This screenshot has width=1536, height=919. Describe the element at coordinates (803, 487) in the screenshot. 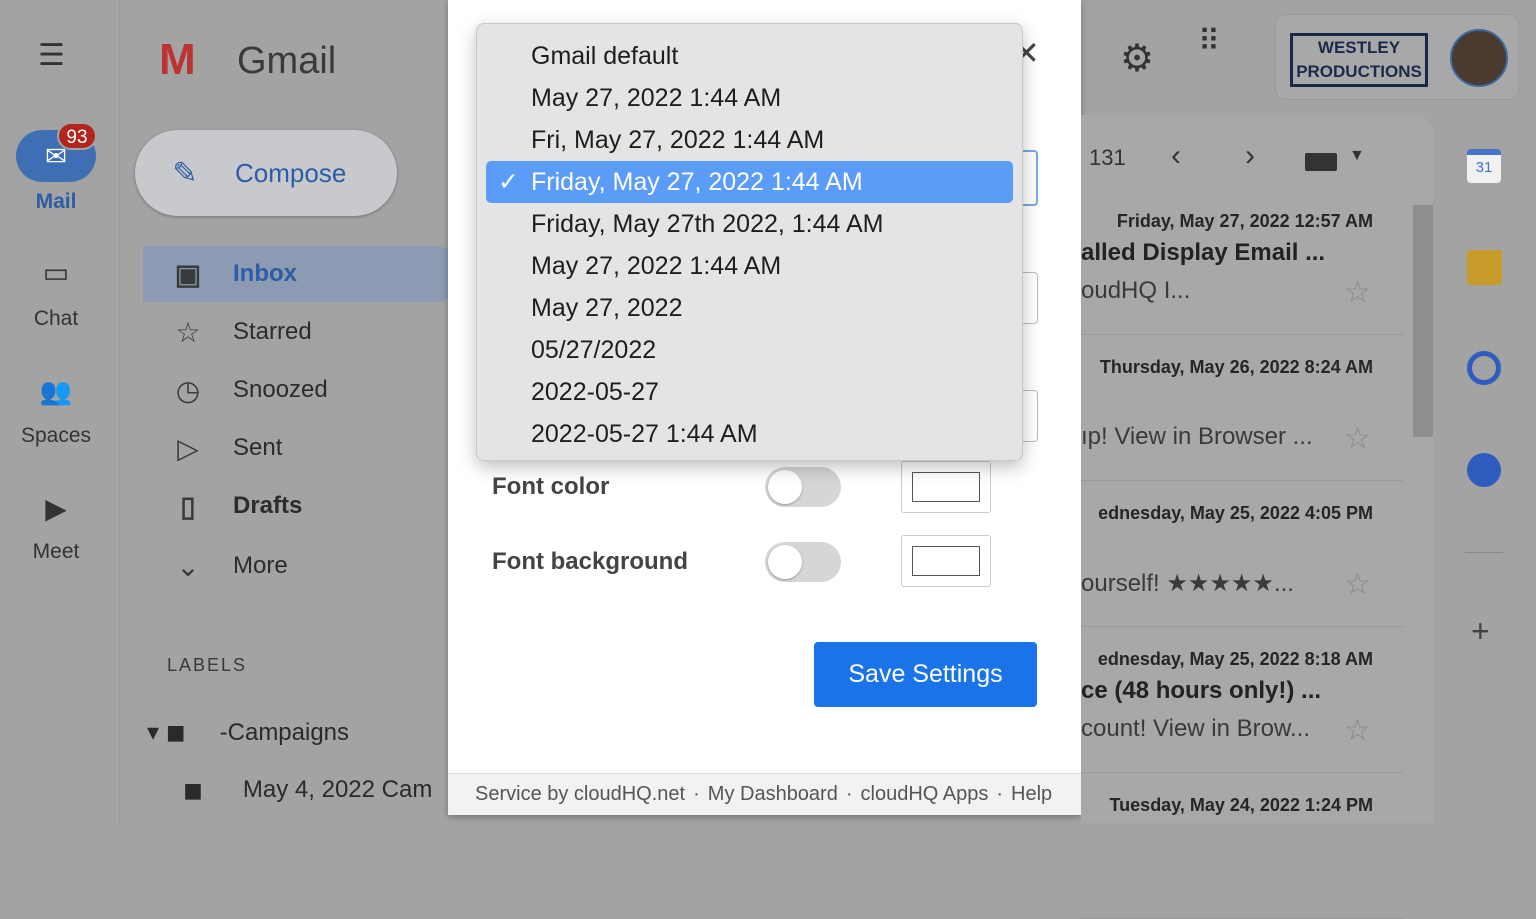

I see `font-color-toggle` at that location.